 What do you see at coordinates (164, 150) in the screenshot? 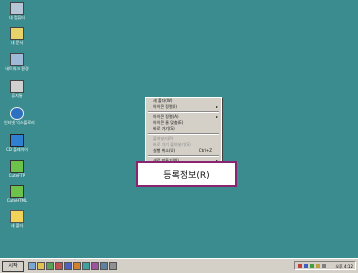
I see `menu-item-label: 실행 취소(U)` at bounding box center [164, 150].